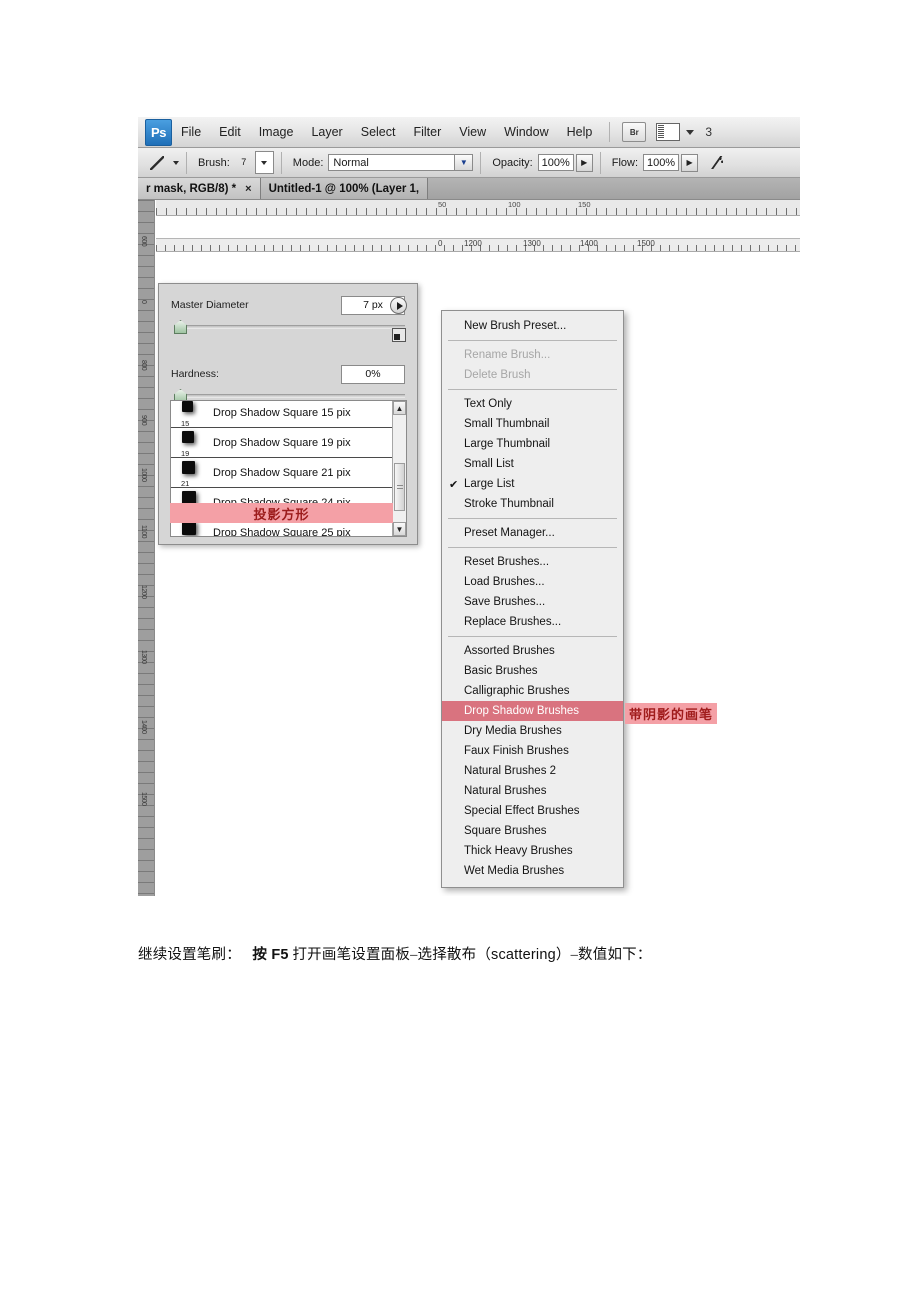 This screenshot has height=1302, width=920. What do you see at coordinates (580, 132) in the screenshot?
I see `menu-help: Help` at bounding box center [580, 132].